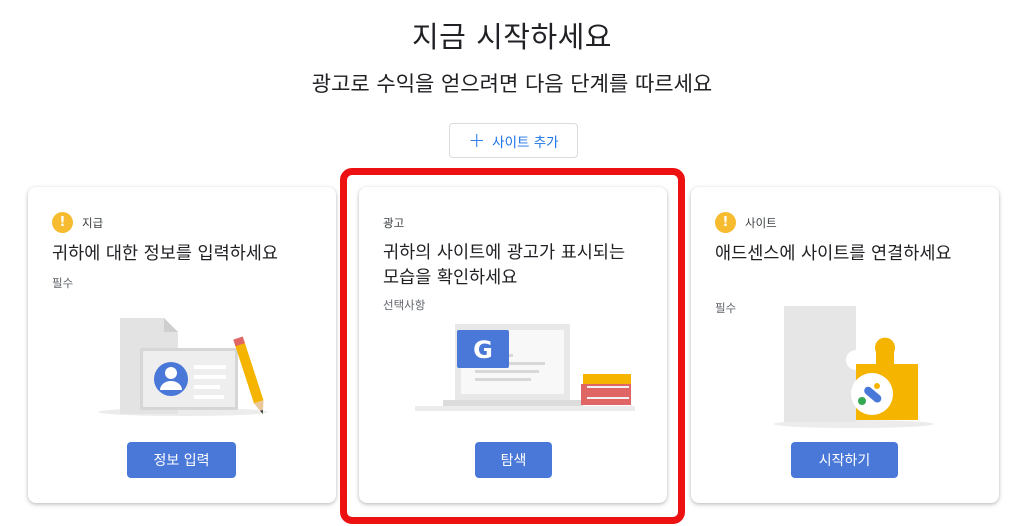 This screenshot has height=526, width=1024. I want to click on explore-button: 탐색, so click(513, 460).